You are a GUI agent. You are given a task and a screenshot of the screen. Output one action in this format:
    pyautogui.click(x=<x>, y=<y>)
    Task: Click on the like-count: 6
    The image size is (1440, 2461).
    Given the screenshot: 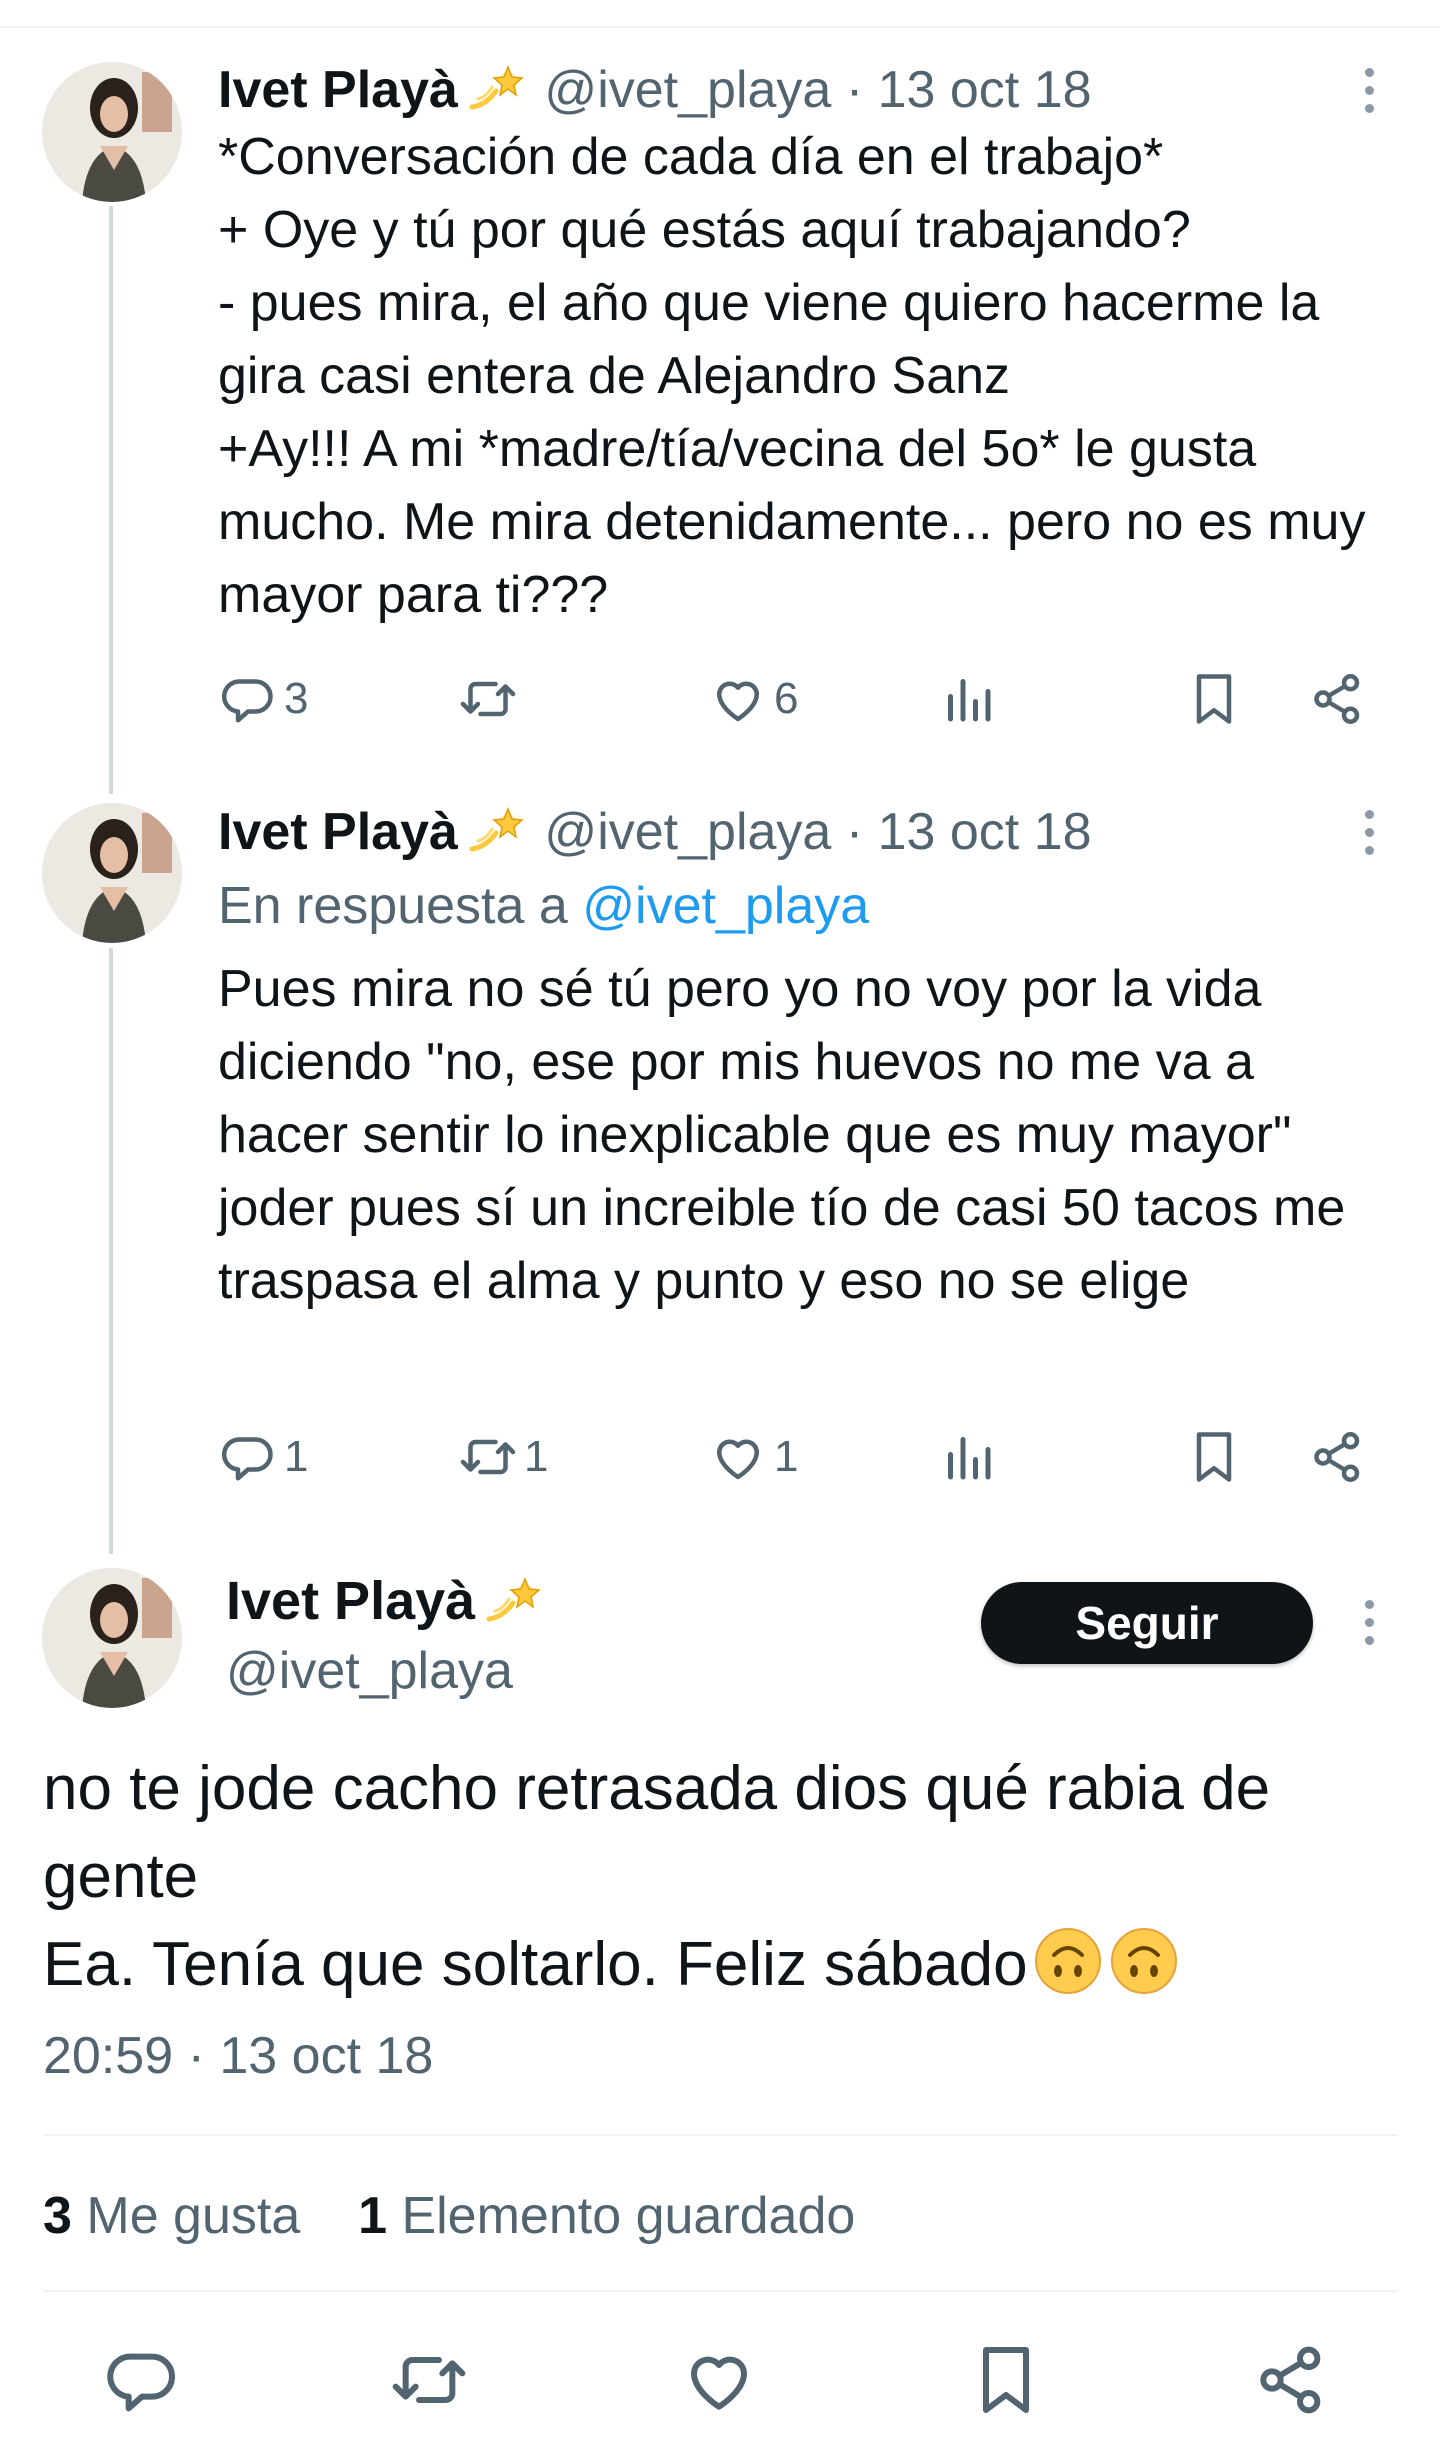 What is the action you would take?
    pyautogui.click(x=786, y=698)
    